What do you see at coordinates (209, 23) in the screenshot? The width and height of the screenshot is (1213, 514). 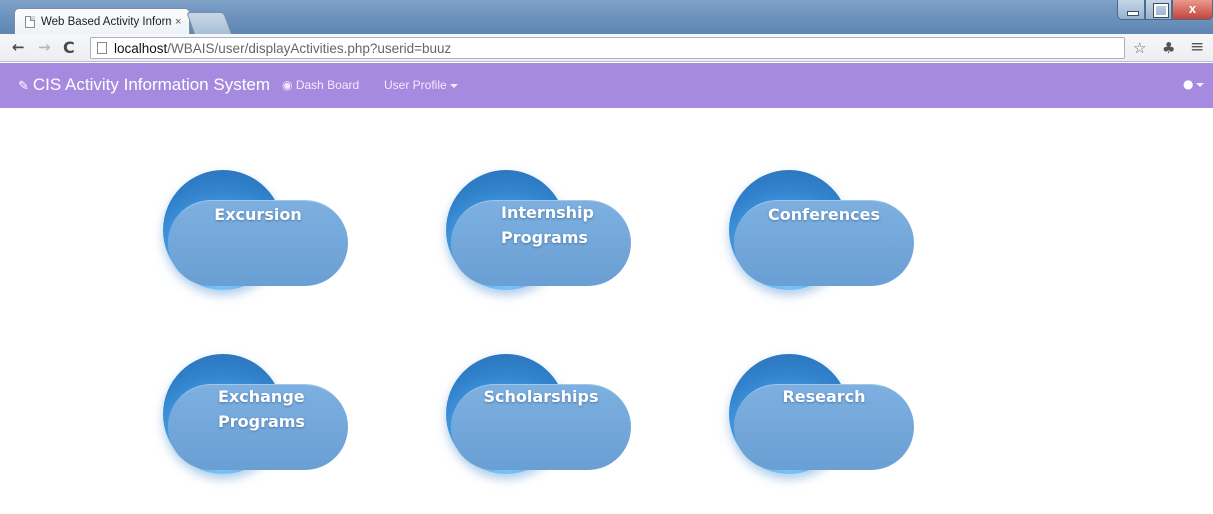 I see `new-tab-button` at bounding box center [209, 23].